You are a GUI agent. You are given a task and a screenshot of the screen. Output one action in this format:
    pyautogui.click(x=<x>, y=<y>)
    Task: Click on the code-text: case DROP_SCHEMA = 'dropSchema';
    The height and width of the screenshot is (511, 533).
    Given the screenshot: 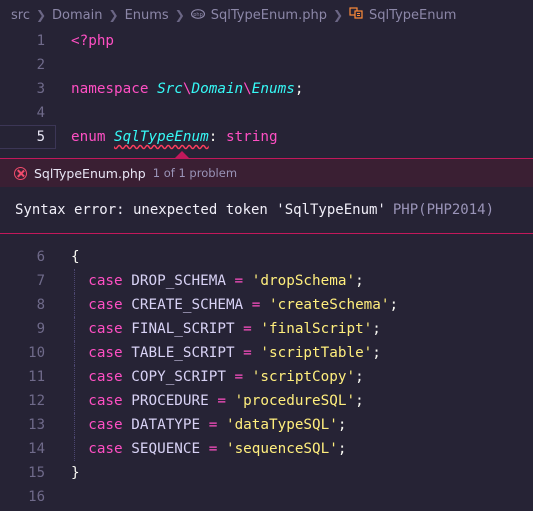 What is the action you would take?
    pyautogui.click(x=217, y=281)
    